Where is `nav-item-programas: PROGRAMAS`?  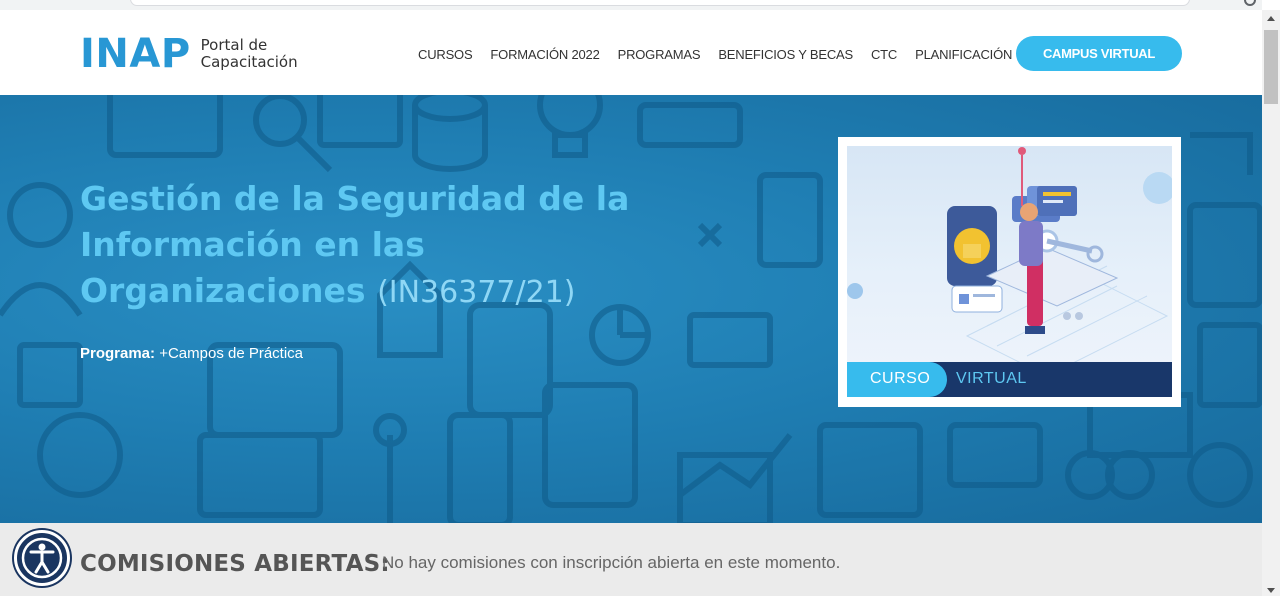 nav-item-programas: PROGRAMAS is located at coordinates (659, 54).